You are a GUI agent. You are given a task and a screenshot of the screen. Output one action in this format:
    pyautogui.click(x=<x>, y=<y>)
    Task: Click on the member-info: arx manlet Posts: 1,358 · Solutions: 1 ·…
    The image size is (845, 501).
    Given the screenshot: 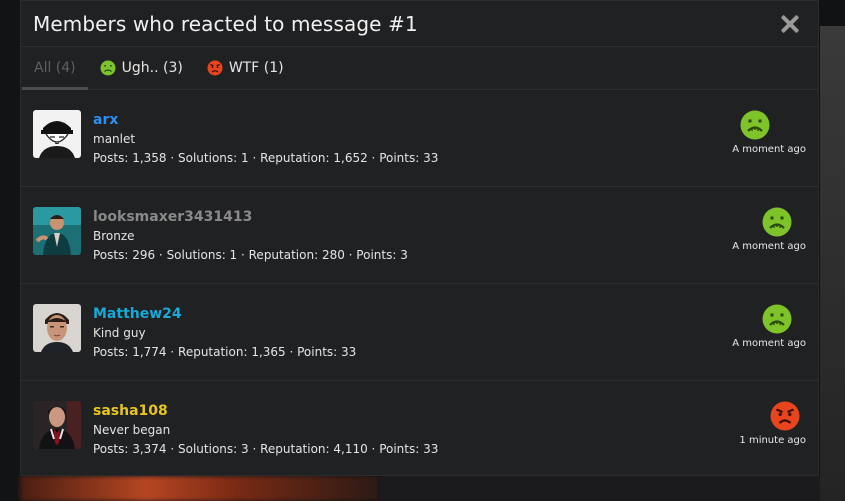 What is the action you would take?
    pyautogui.click(x=265, y=138)
    